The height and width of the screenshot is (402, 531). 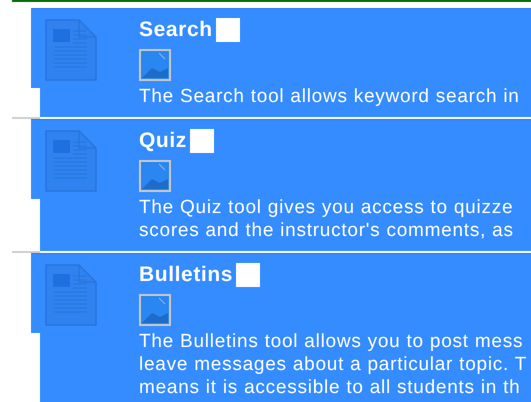 What do you see at coordinates (329, 96) in the screenshot?
I see `tool-description: The Search tool allows keyword search in` at bounding box center [329, 96].